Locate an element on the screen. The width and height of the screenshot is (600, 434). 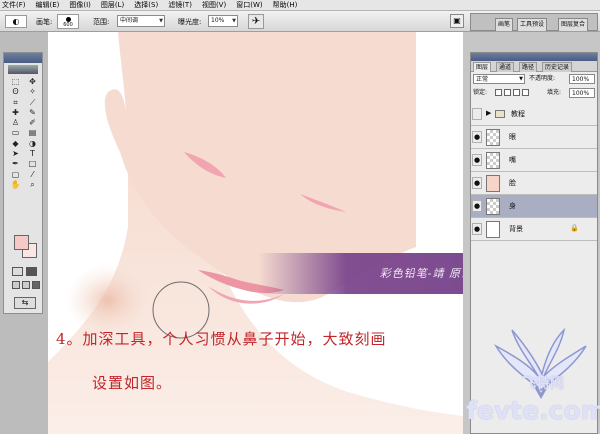
shape-tool-icon: □ is located at coordinates (32, 164).